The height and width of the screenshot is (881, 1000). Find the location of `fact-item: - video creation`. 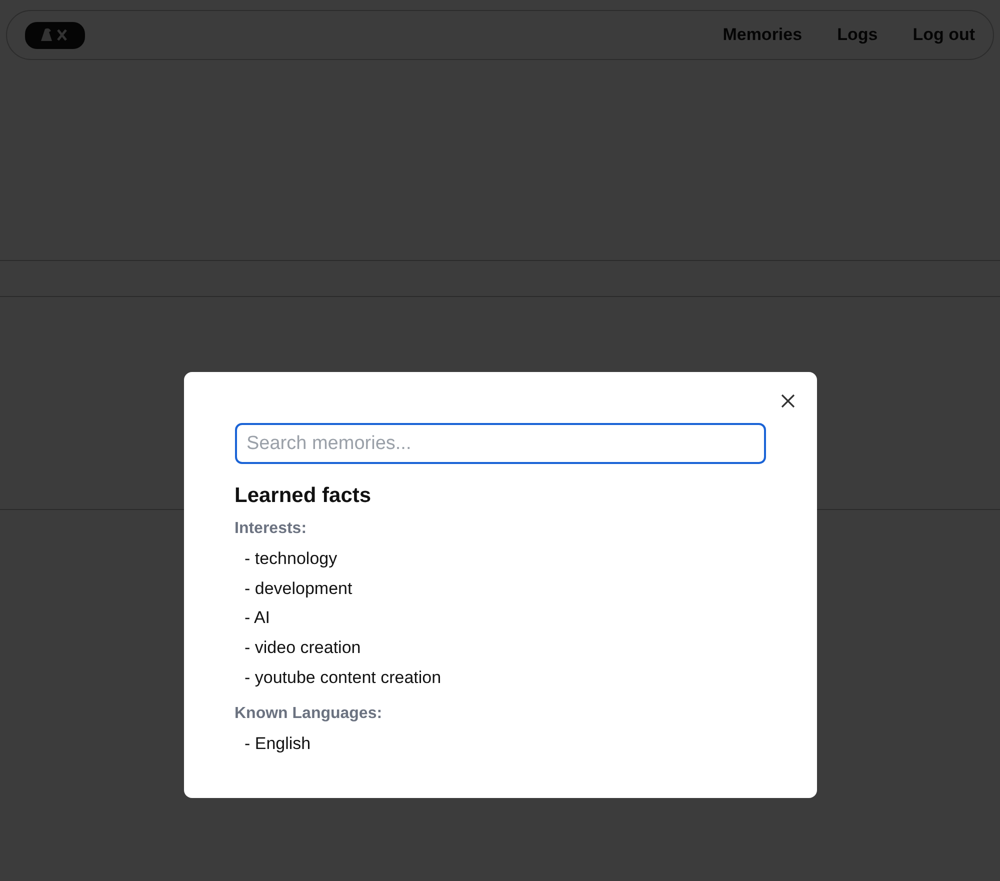

fact-item: - video creation is located at coordinates (303, 648).